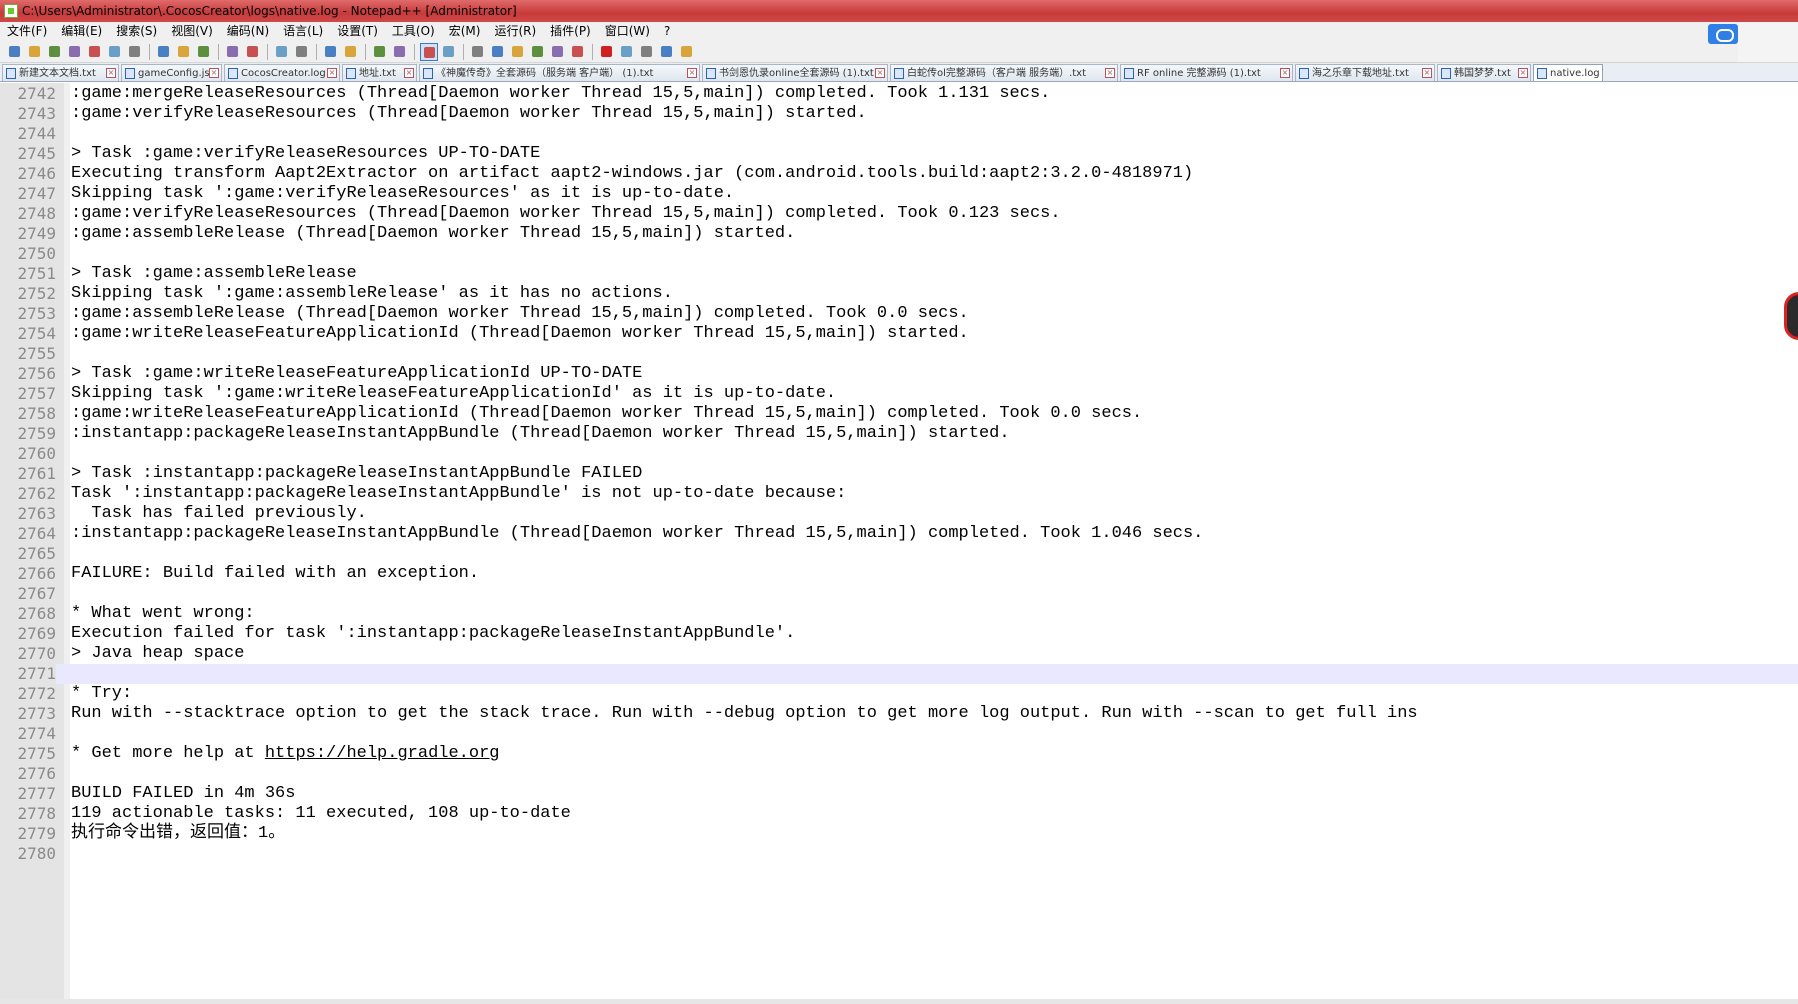  Describe the element at coordinates (253, 52) in the screenshot. I see `redo-icon` at that location.